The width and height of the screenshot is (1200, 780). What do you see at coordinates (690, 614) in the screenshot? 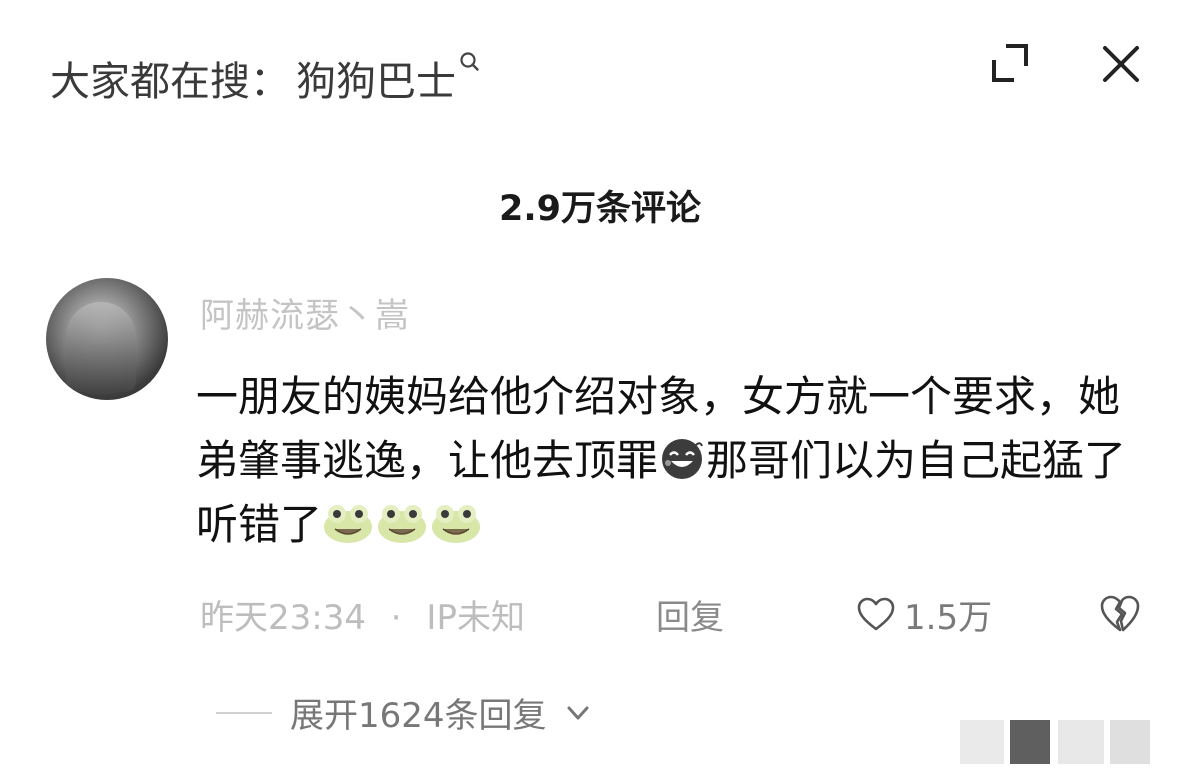
I see `reply-button: 回复` at bounding box center [690, 614].